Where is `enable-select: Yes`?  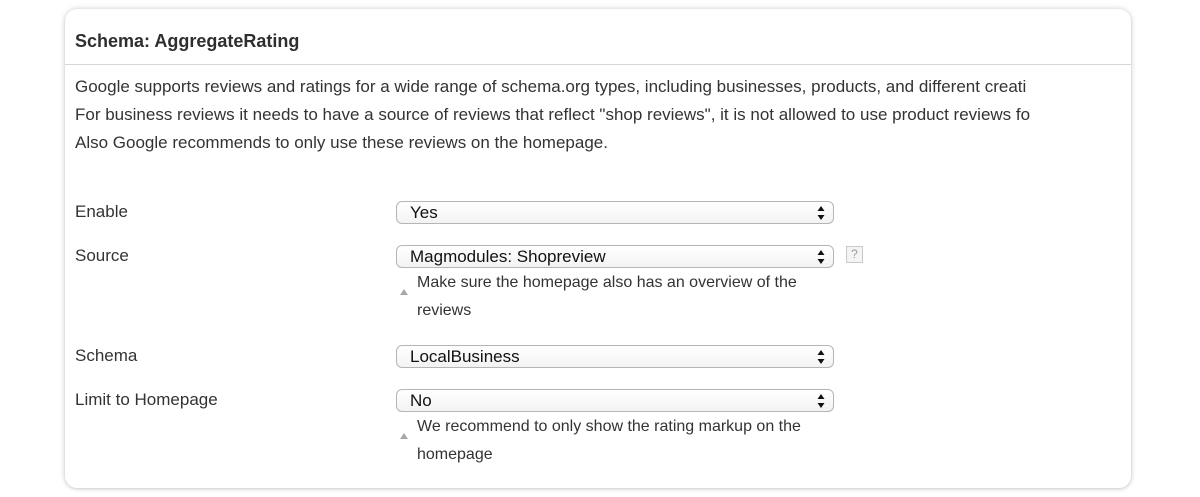 enable-select: Yes is located at coordinates (615, 212).